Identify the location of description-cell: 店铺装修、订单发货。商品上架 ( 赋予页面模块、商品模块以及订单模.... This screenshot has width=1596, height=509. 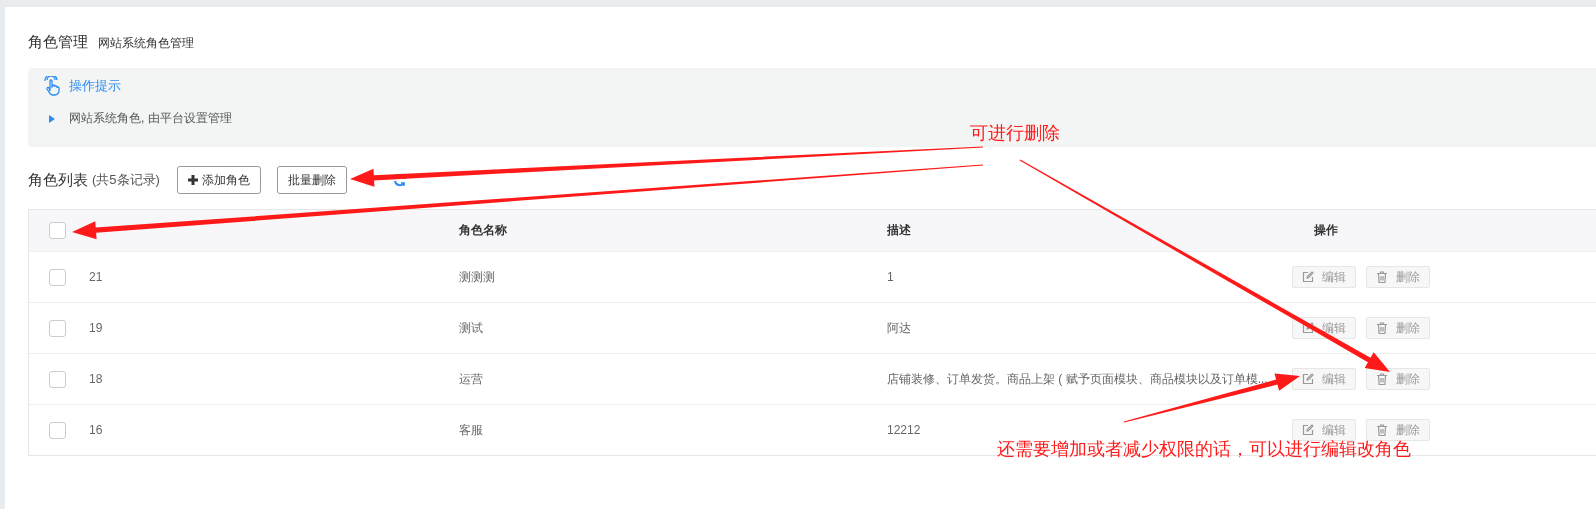
(1077, 378).